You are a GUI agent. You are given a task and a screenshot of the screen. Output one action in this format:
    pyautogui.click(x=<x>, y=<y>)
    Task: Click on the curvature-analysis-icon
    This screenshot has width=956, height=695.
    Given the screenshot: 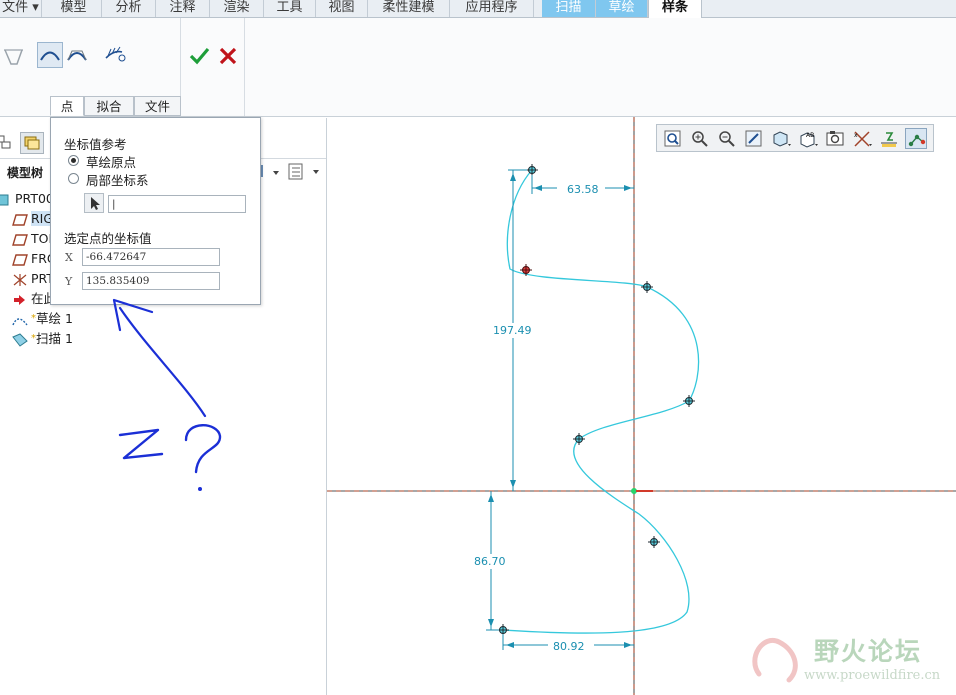 What is the action you would take?
    pyautogui.click(x=115, y=55)
    